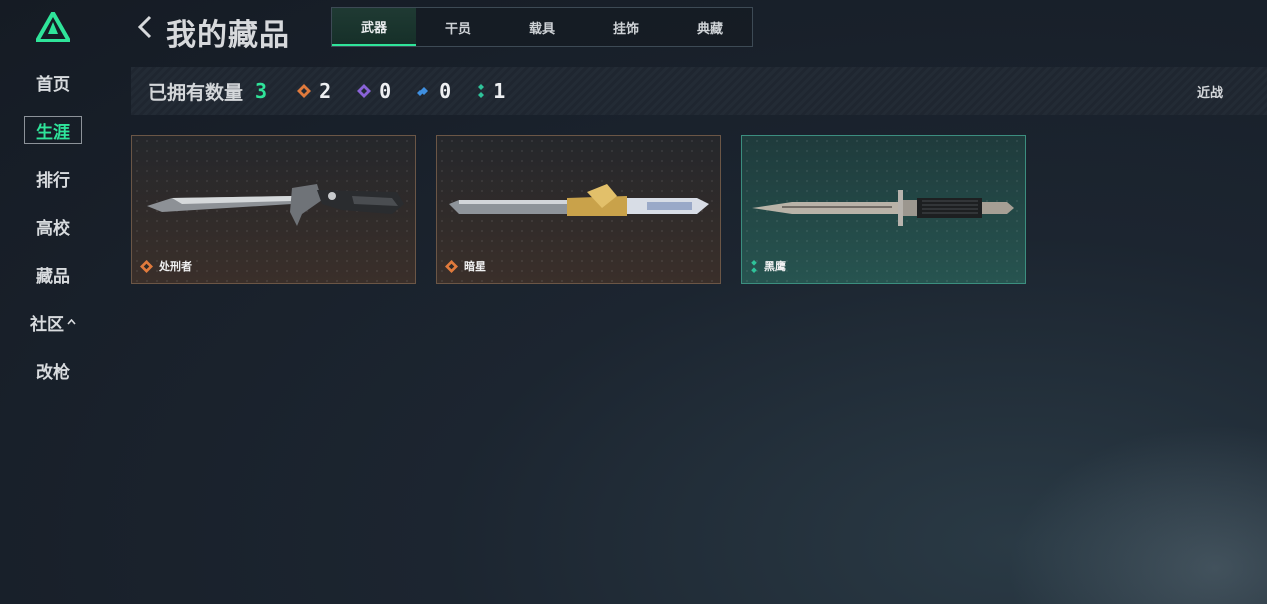 This screenshot has height=604, width=1267. Describe the element at coordinates (196, 93) in the screenshot. I see `owned-label: 已拥有数量` at that location.